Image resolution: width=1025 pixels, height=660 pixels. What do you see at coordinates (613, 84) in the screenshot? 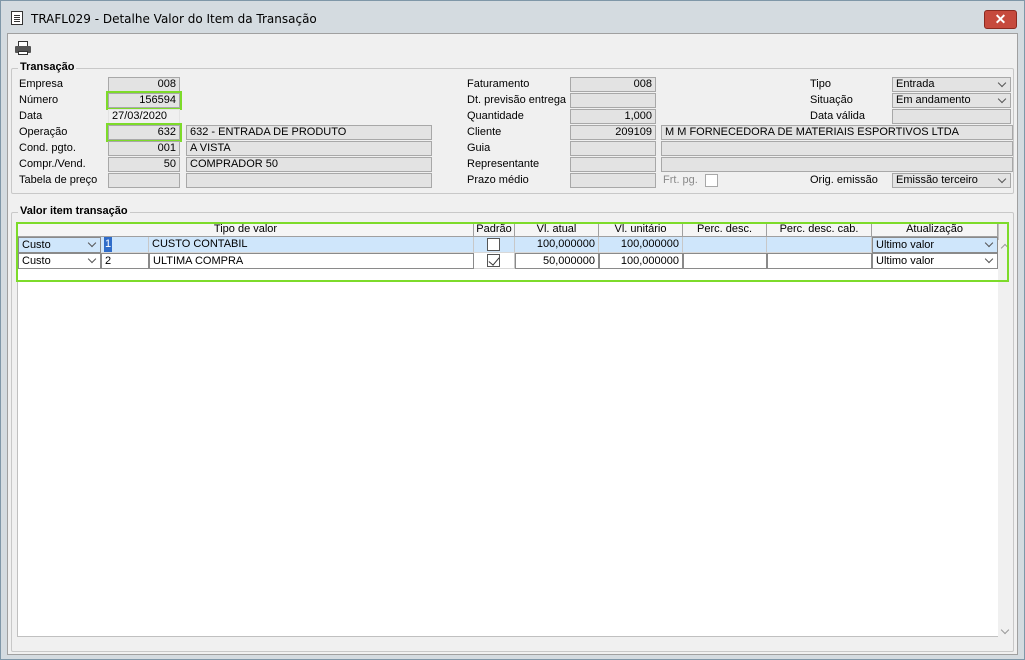
I see `faturamento-field: 008` at bounding box center [613, 84].